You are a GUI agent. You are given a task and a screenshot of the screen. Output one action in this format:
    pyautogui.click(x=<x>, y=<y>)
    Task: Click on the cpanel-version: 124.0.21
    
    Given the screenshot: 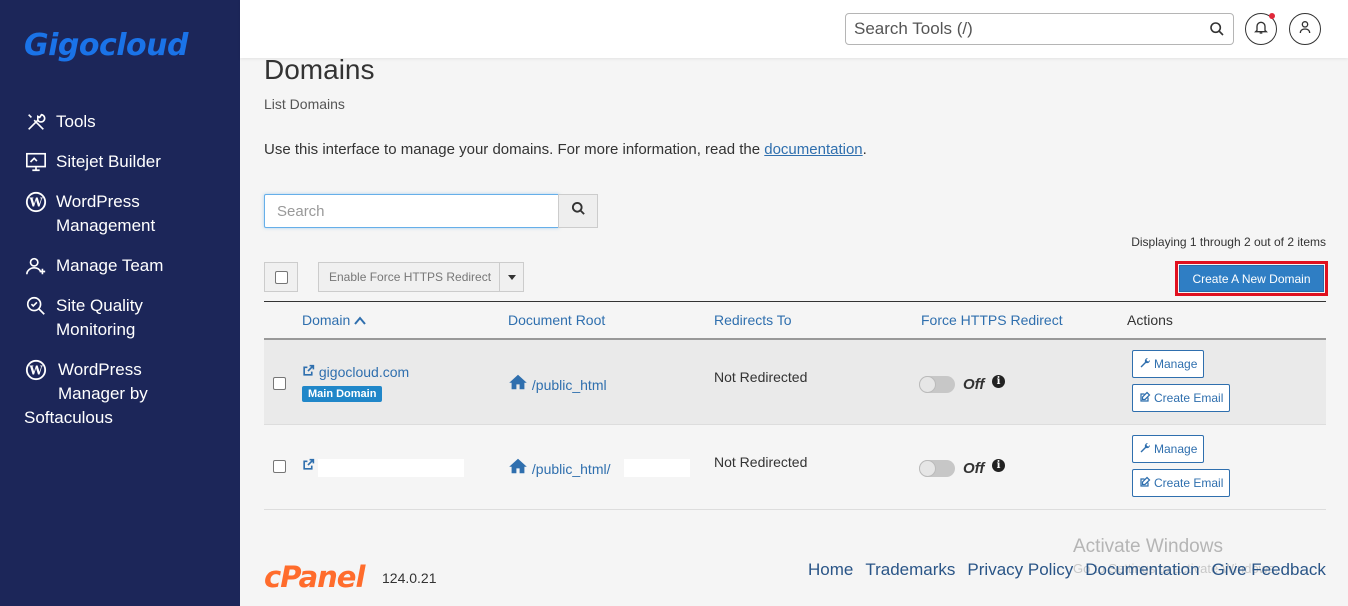 What is the action you would take?
    pyautogui.click(x=409, y=578)
    